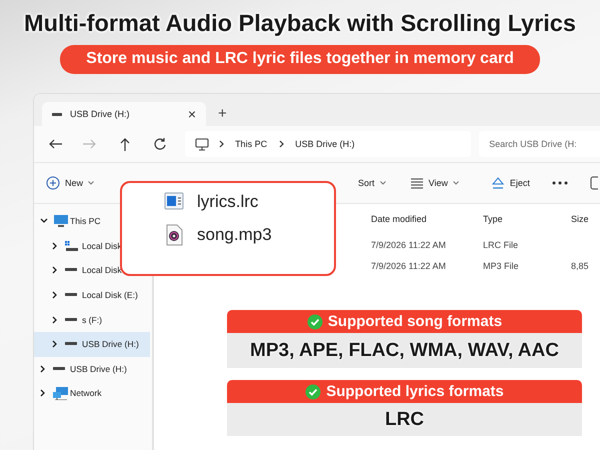  Describe the element at coordinates (527, 219) in the screenshot. I see `column-header: Type` at that location.